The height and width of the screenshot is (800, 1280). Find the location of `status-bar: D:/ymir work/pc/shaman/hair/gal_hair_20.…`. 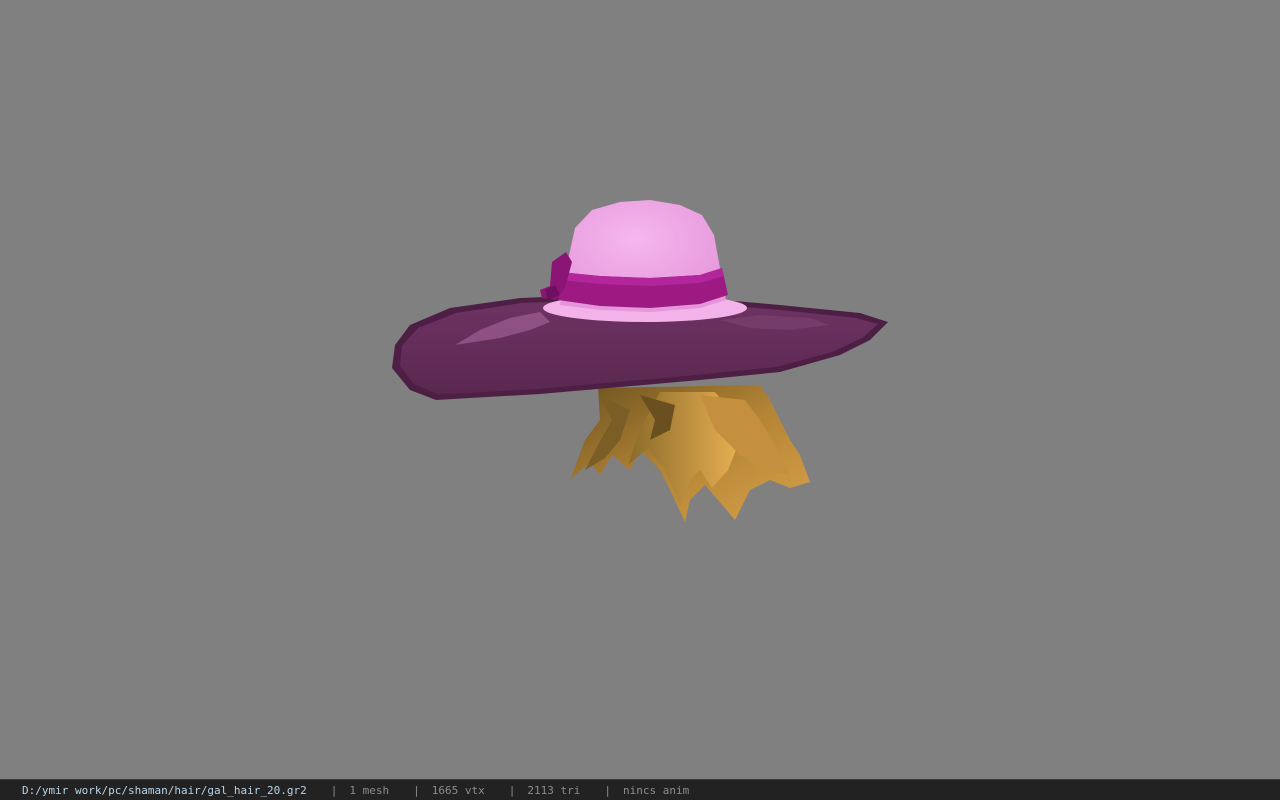

status-bar: D:/ymir work/pc/shaman/hair/gal_hair_20.… is located at coordinates (640, 789).